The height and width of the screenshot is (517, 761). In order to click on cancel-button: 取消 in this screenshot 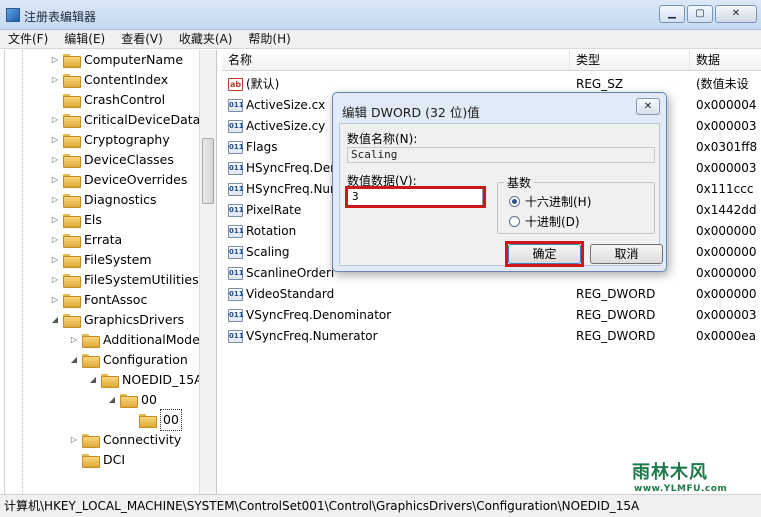, I will do `click(626, 254)`.